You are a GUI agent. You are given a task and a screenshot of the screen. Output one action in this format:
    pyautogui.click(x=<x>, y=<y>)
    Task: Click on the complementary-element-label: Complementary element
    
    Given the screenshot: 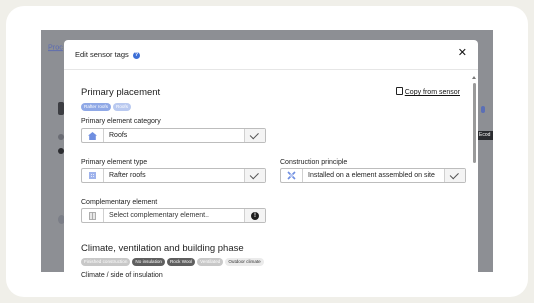 What is the action you would take?
    pyautogui.click(x=119, y=202)
    